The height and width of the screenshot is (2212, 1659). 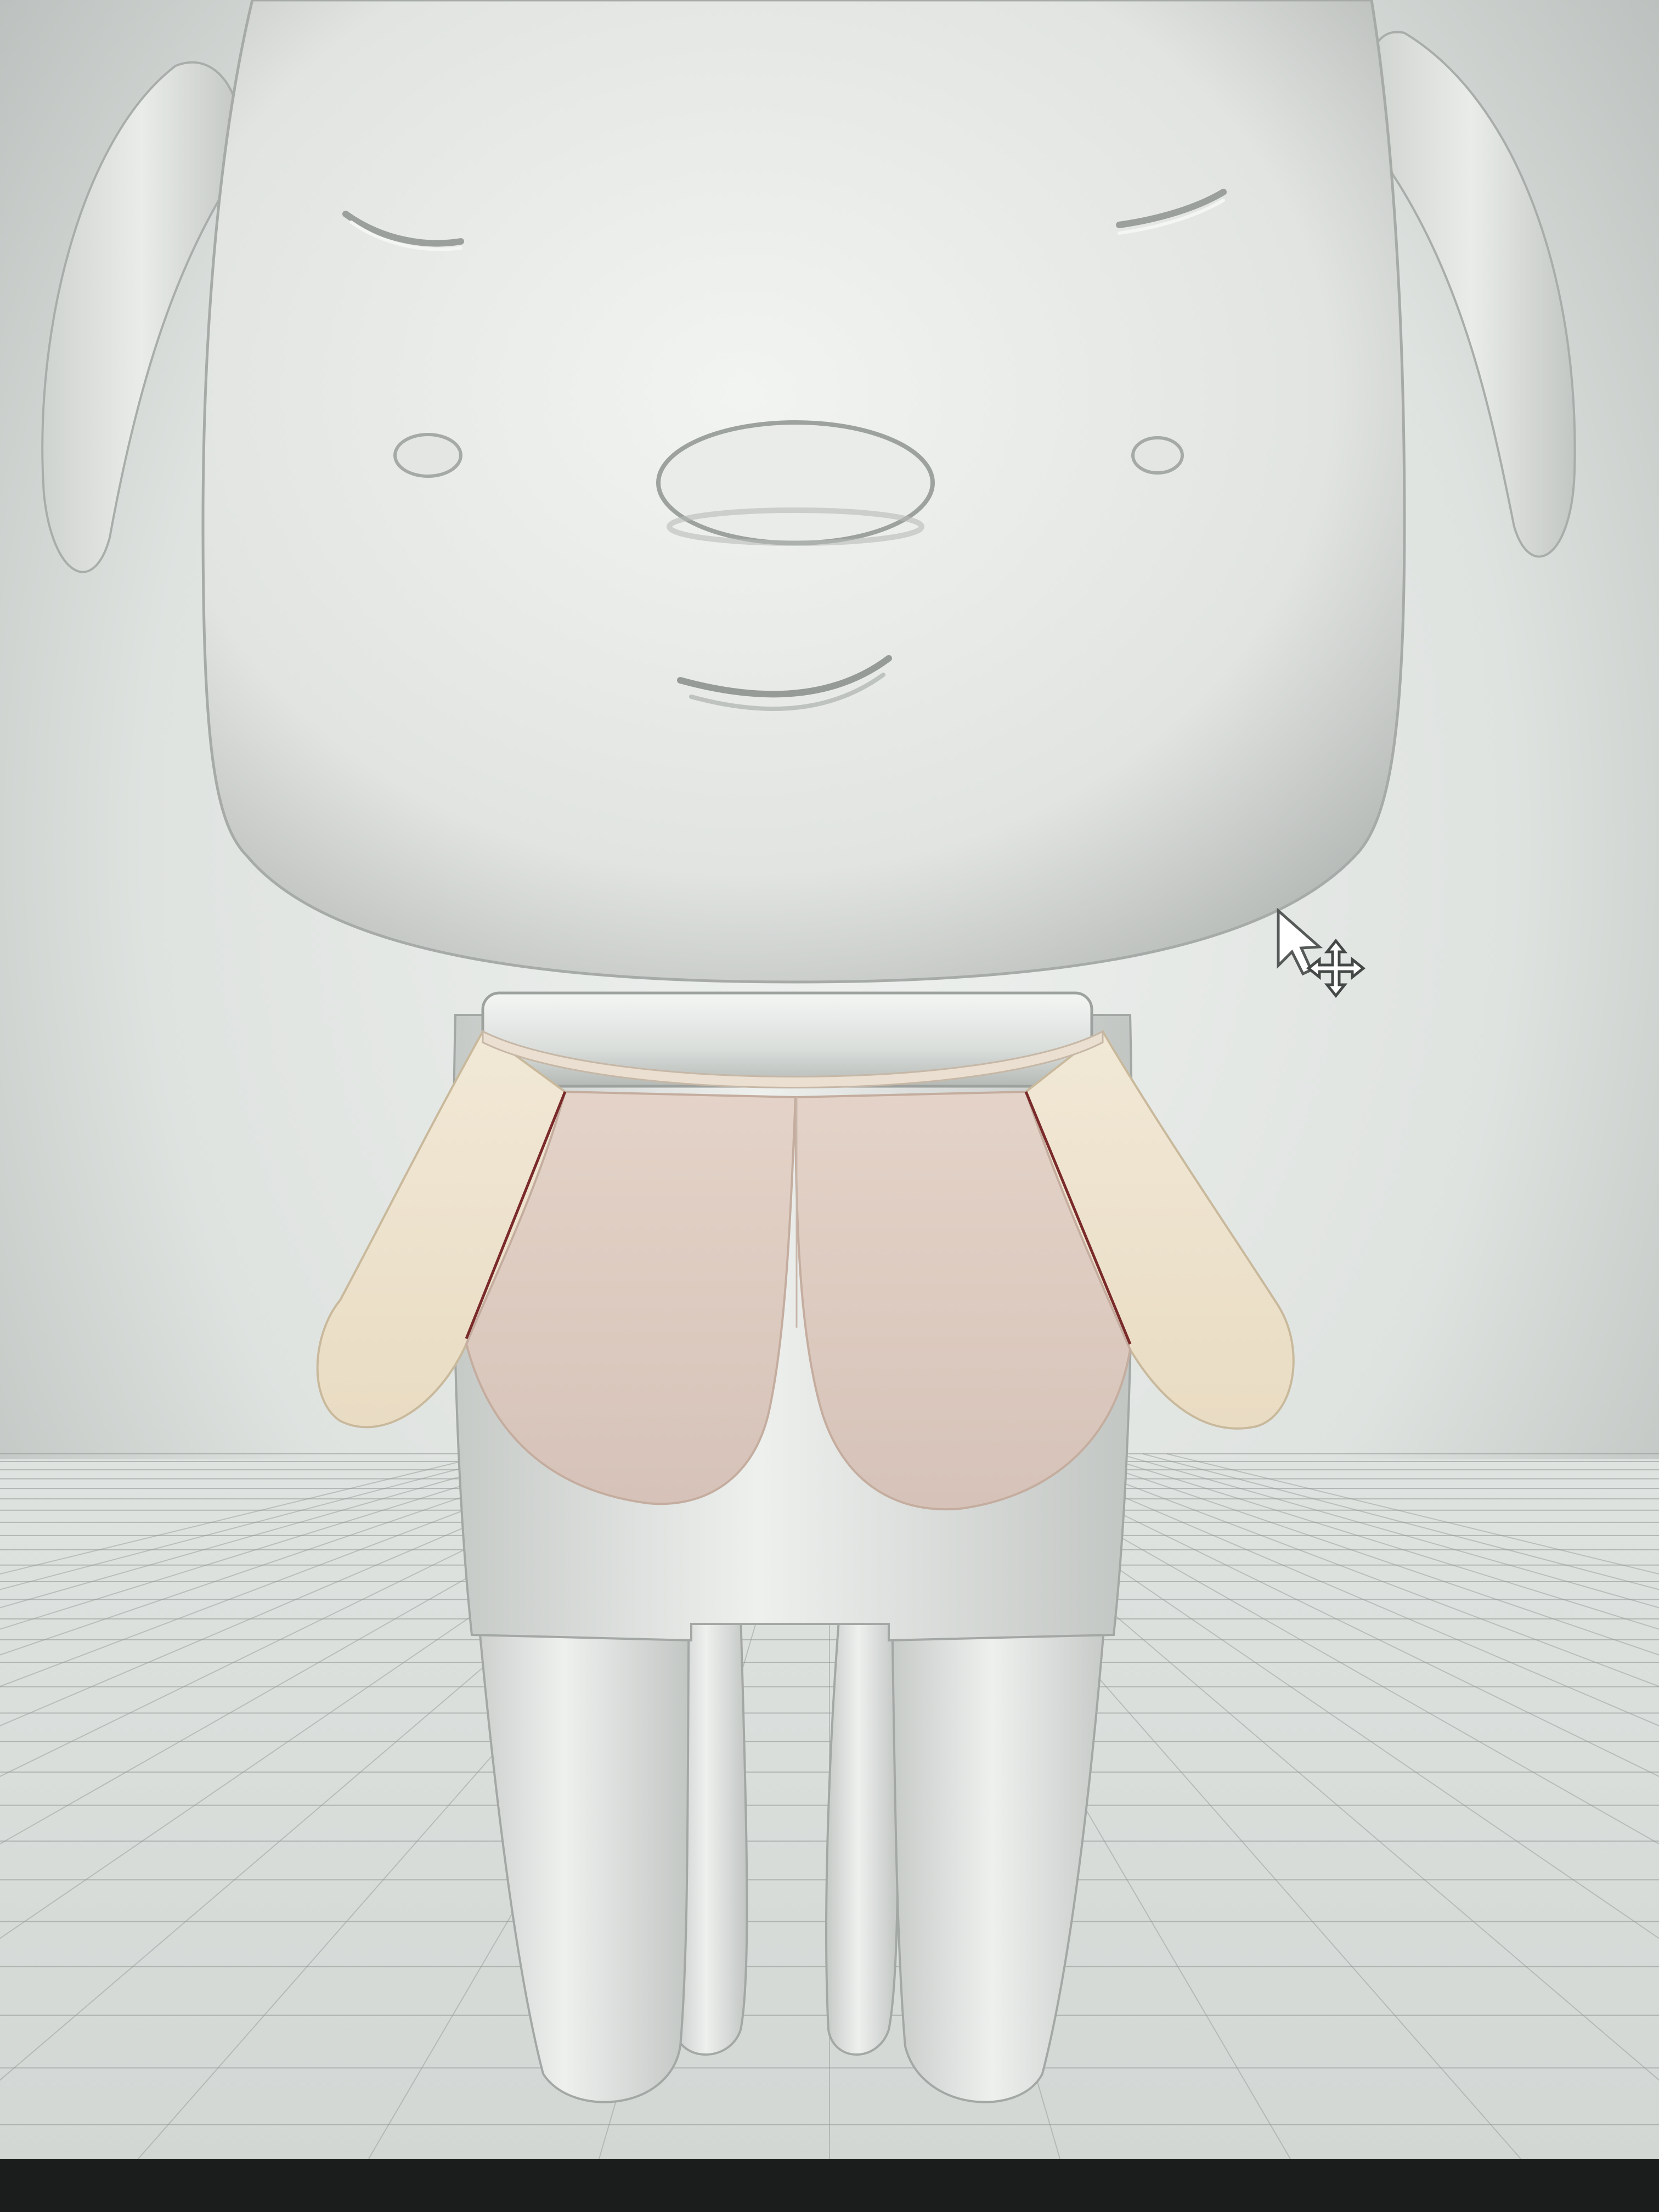 What do you see at coordinates (795, 483) in the screenshot?
I see `nose` at bounding box center [795, 483].